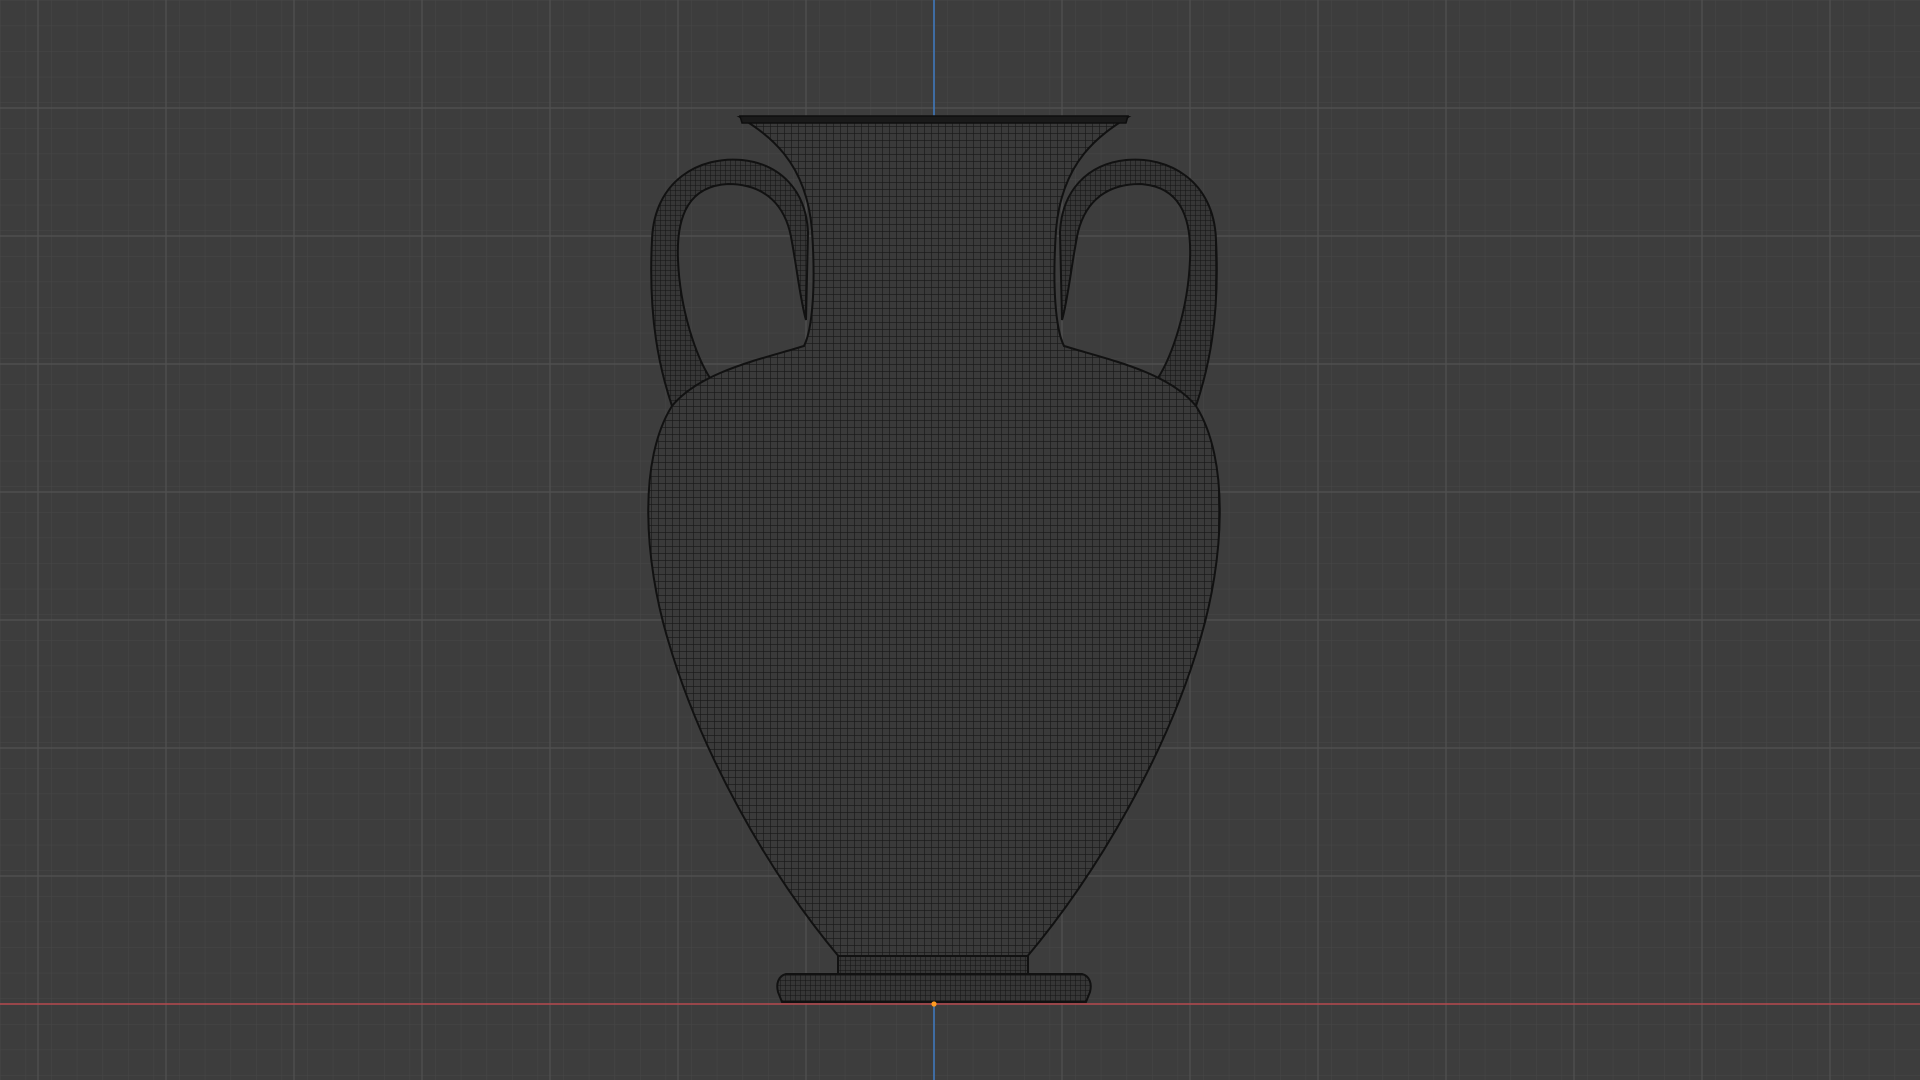 Image resolution: width=1920 pixels, height=1080 pixels. What do you see at coordinates (934, 1004) in the screenshot?
I see `object-origin-icon` at bounding box center [934, 1004].